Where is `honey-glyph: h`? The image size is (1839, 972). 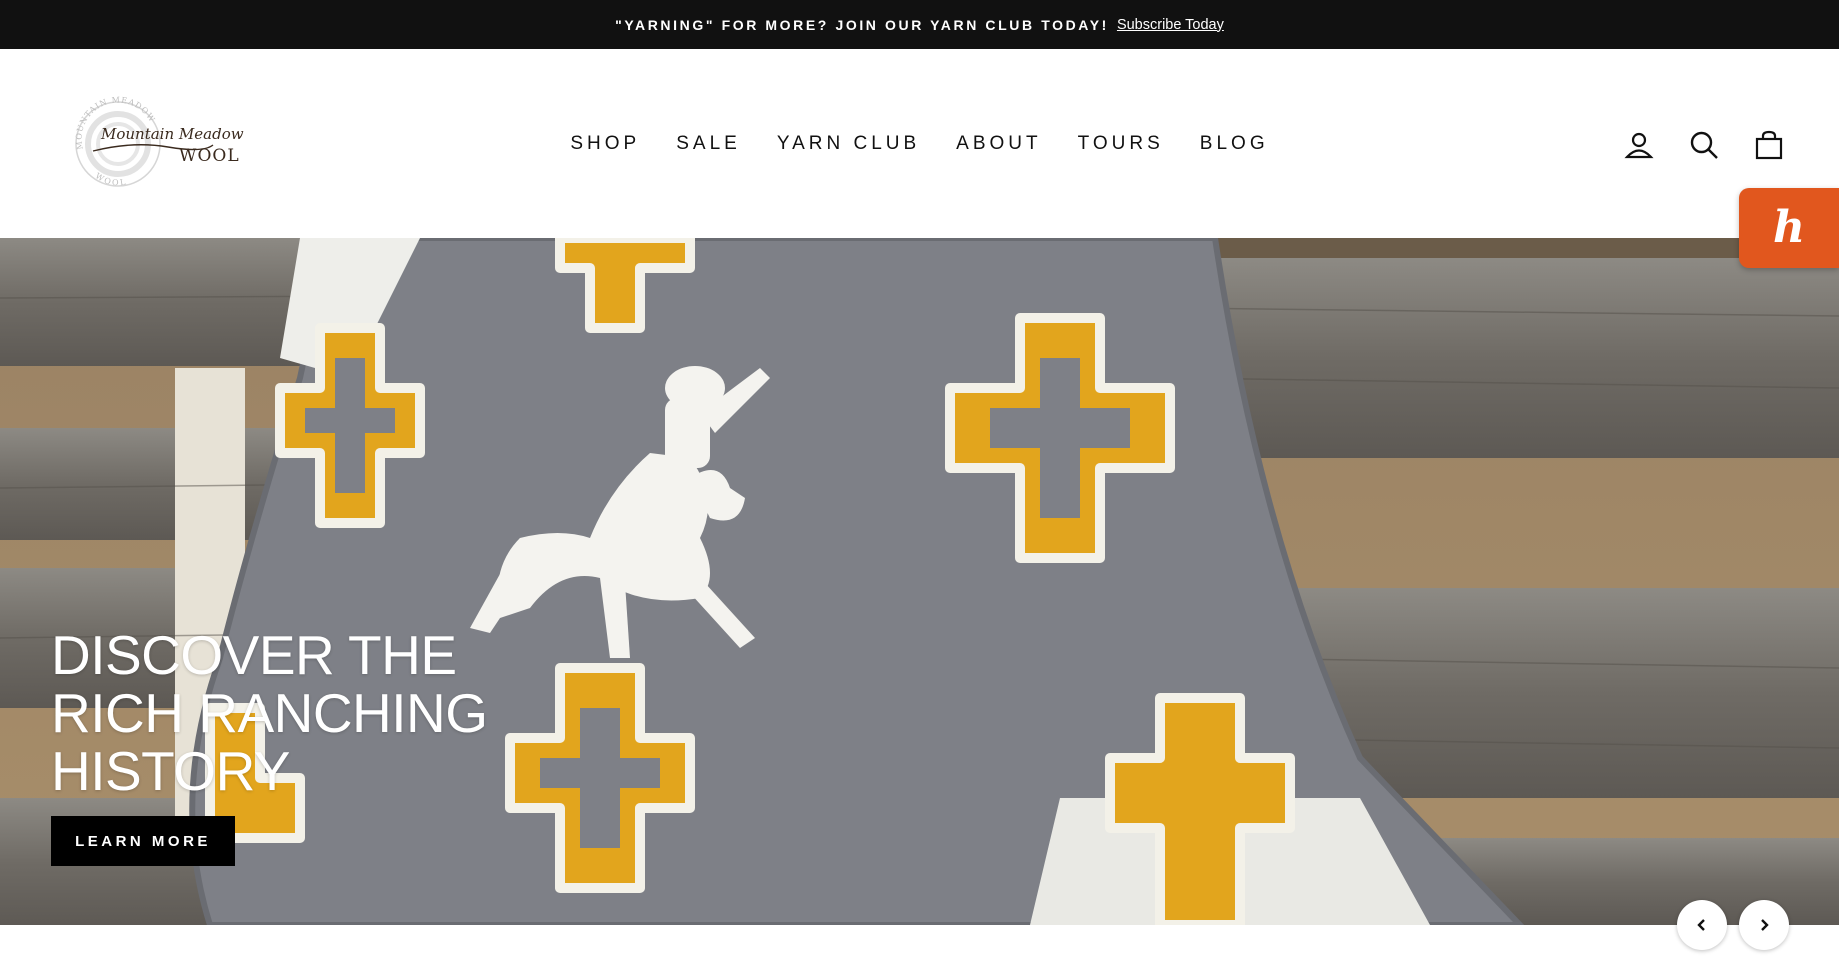 honey-glyph: h is located at coordinates (1789, 227).